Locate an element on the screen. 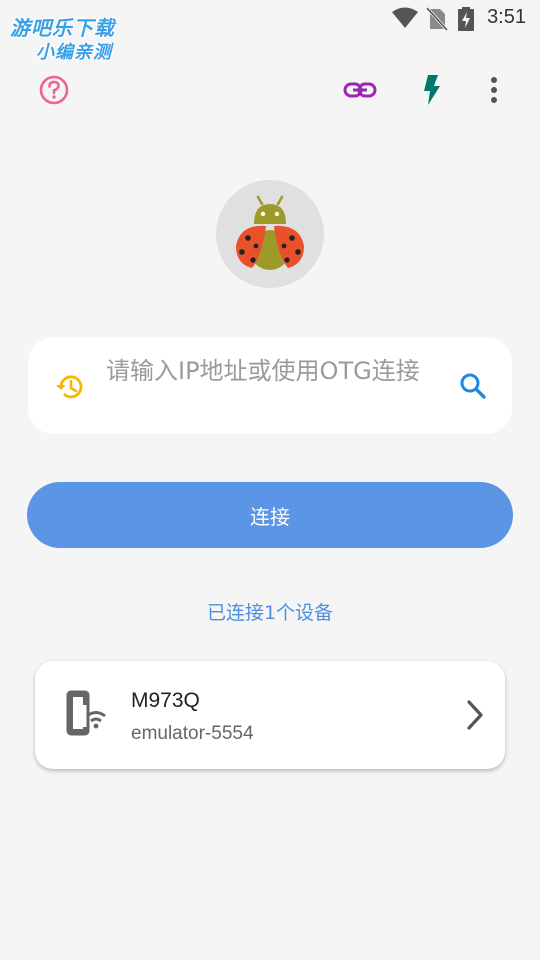 Image resolution: width=540 pixels, height=960 pixels. device-name: M973Q is located at coordinates (165, 700).